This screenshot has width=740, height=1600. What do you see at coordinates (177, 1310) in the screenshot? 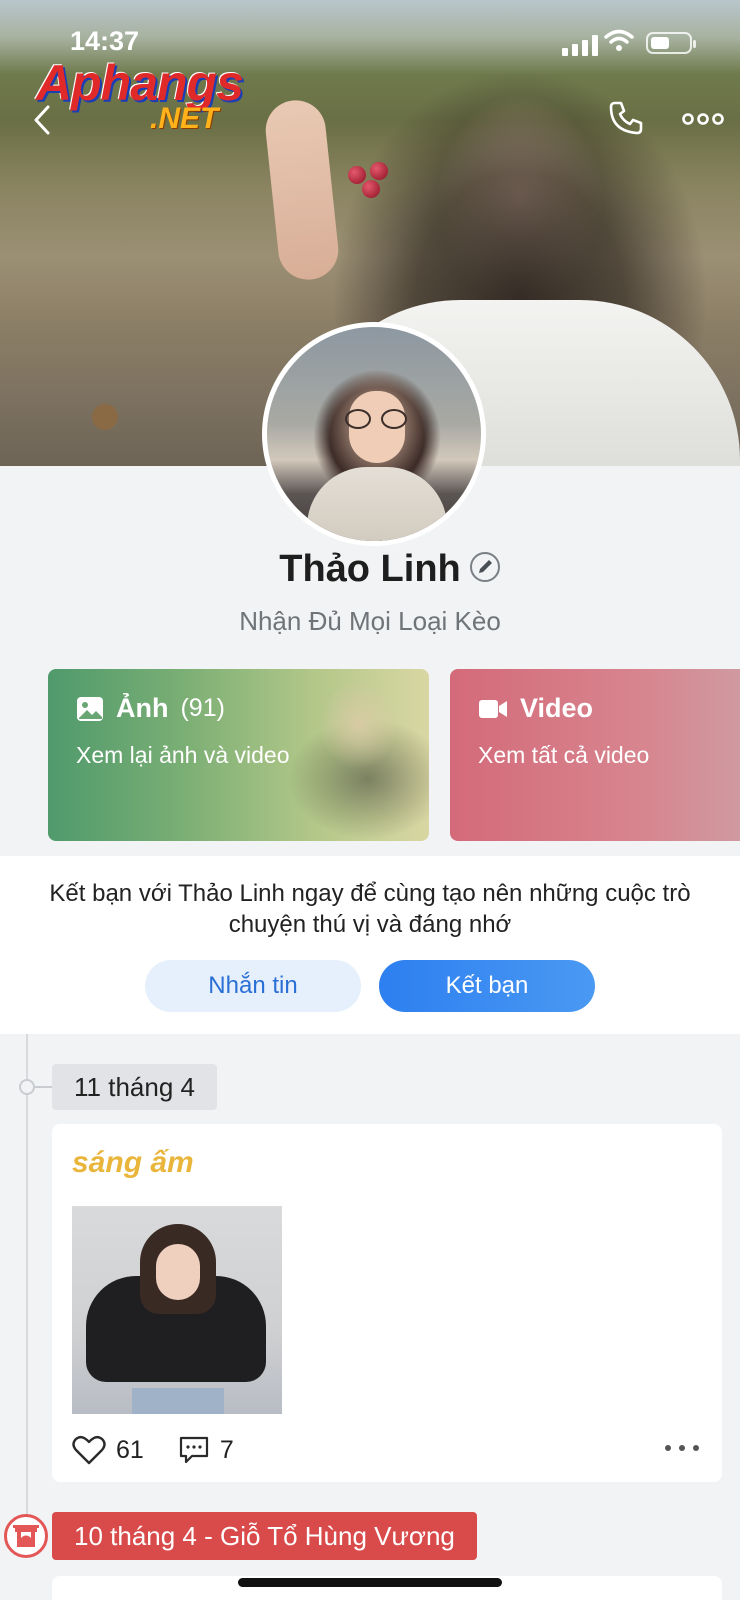
I see `post-image` at bounding box center [177, 1310].